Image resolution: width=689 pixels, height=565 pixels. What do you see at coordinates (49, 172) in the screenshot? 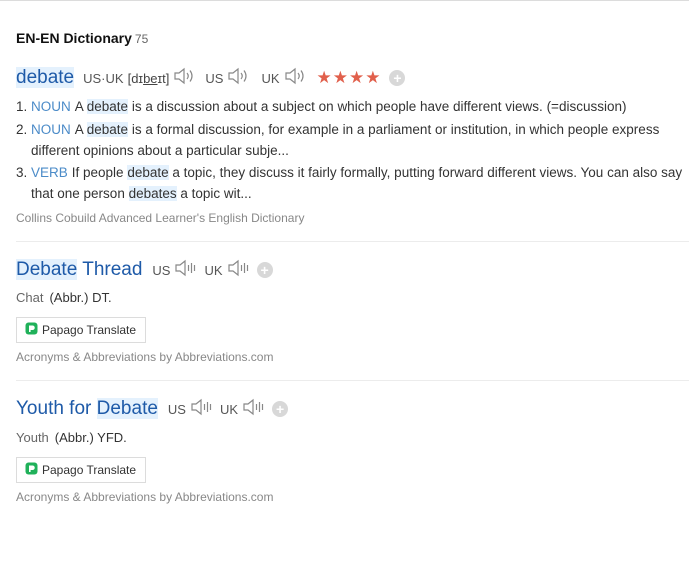
I see `part-of-speech: VERB` at bounding box center [49, 172].